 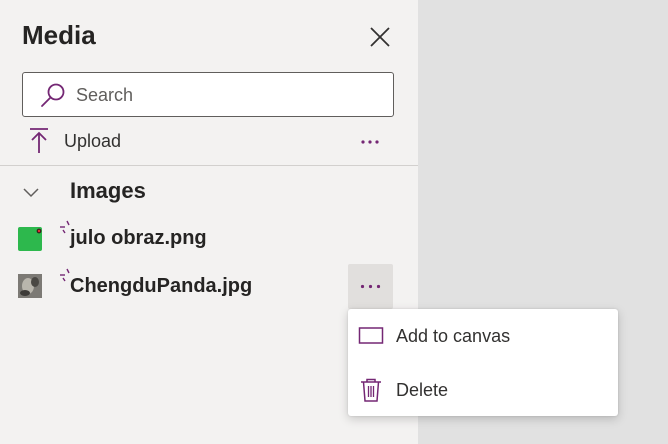 I want to click on menu-item-label: Add to canvas, so click(x=453, y=335).